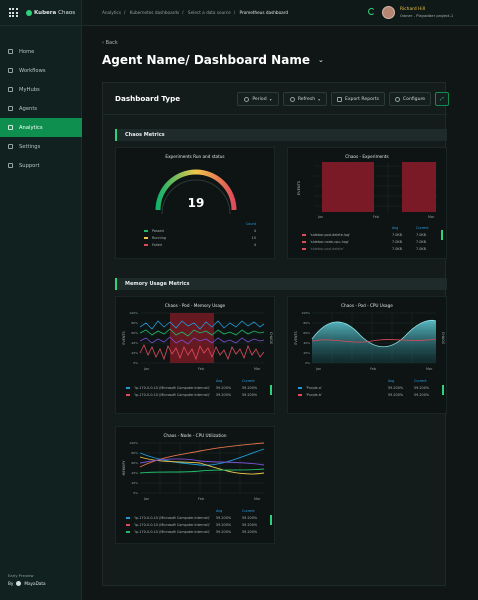 This screenshot has height=600, width=478. What do you see at coordinates (200, 237) in the screenshot?
I see `legend-item: Running 10` at bounding box center [200, 237].